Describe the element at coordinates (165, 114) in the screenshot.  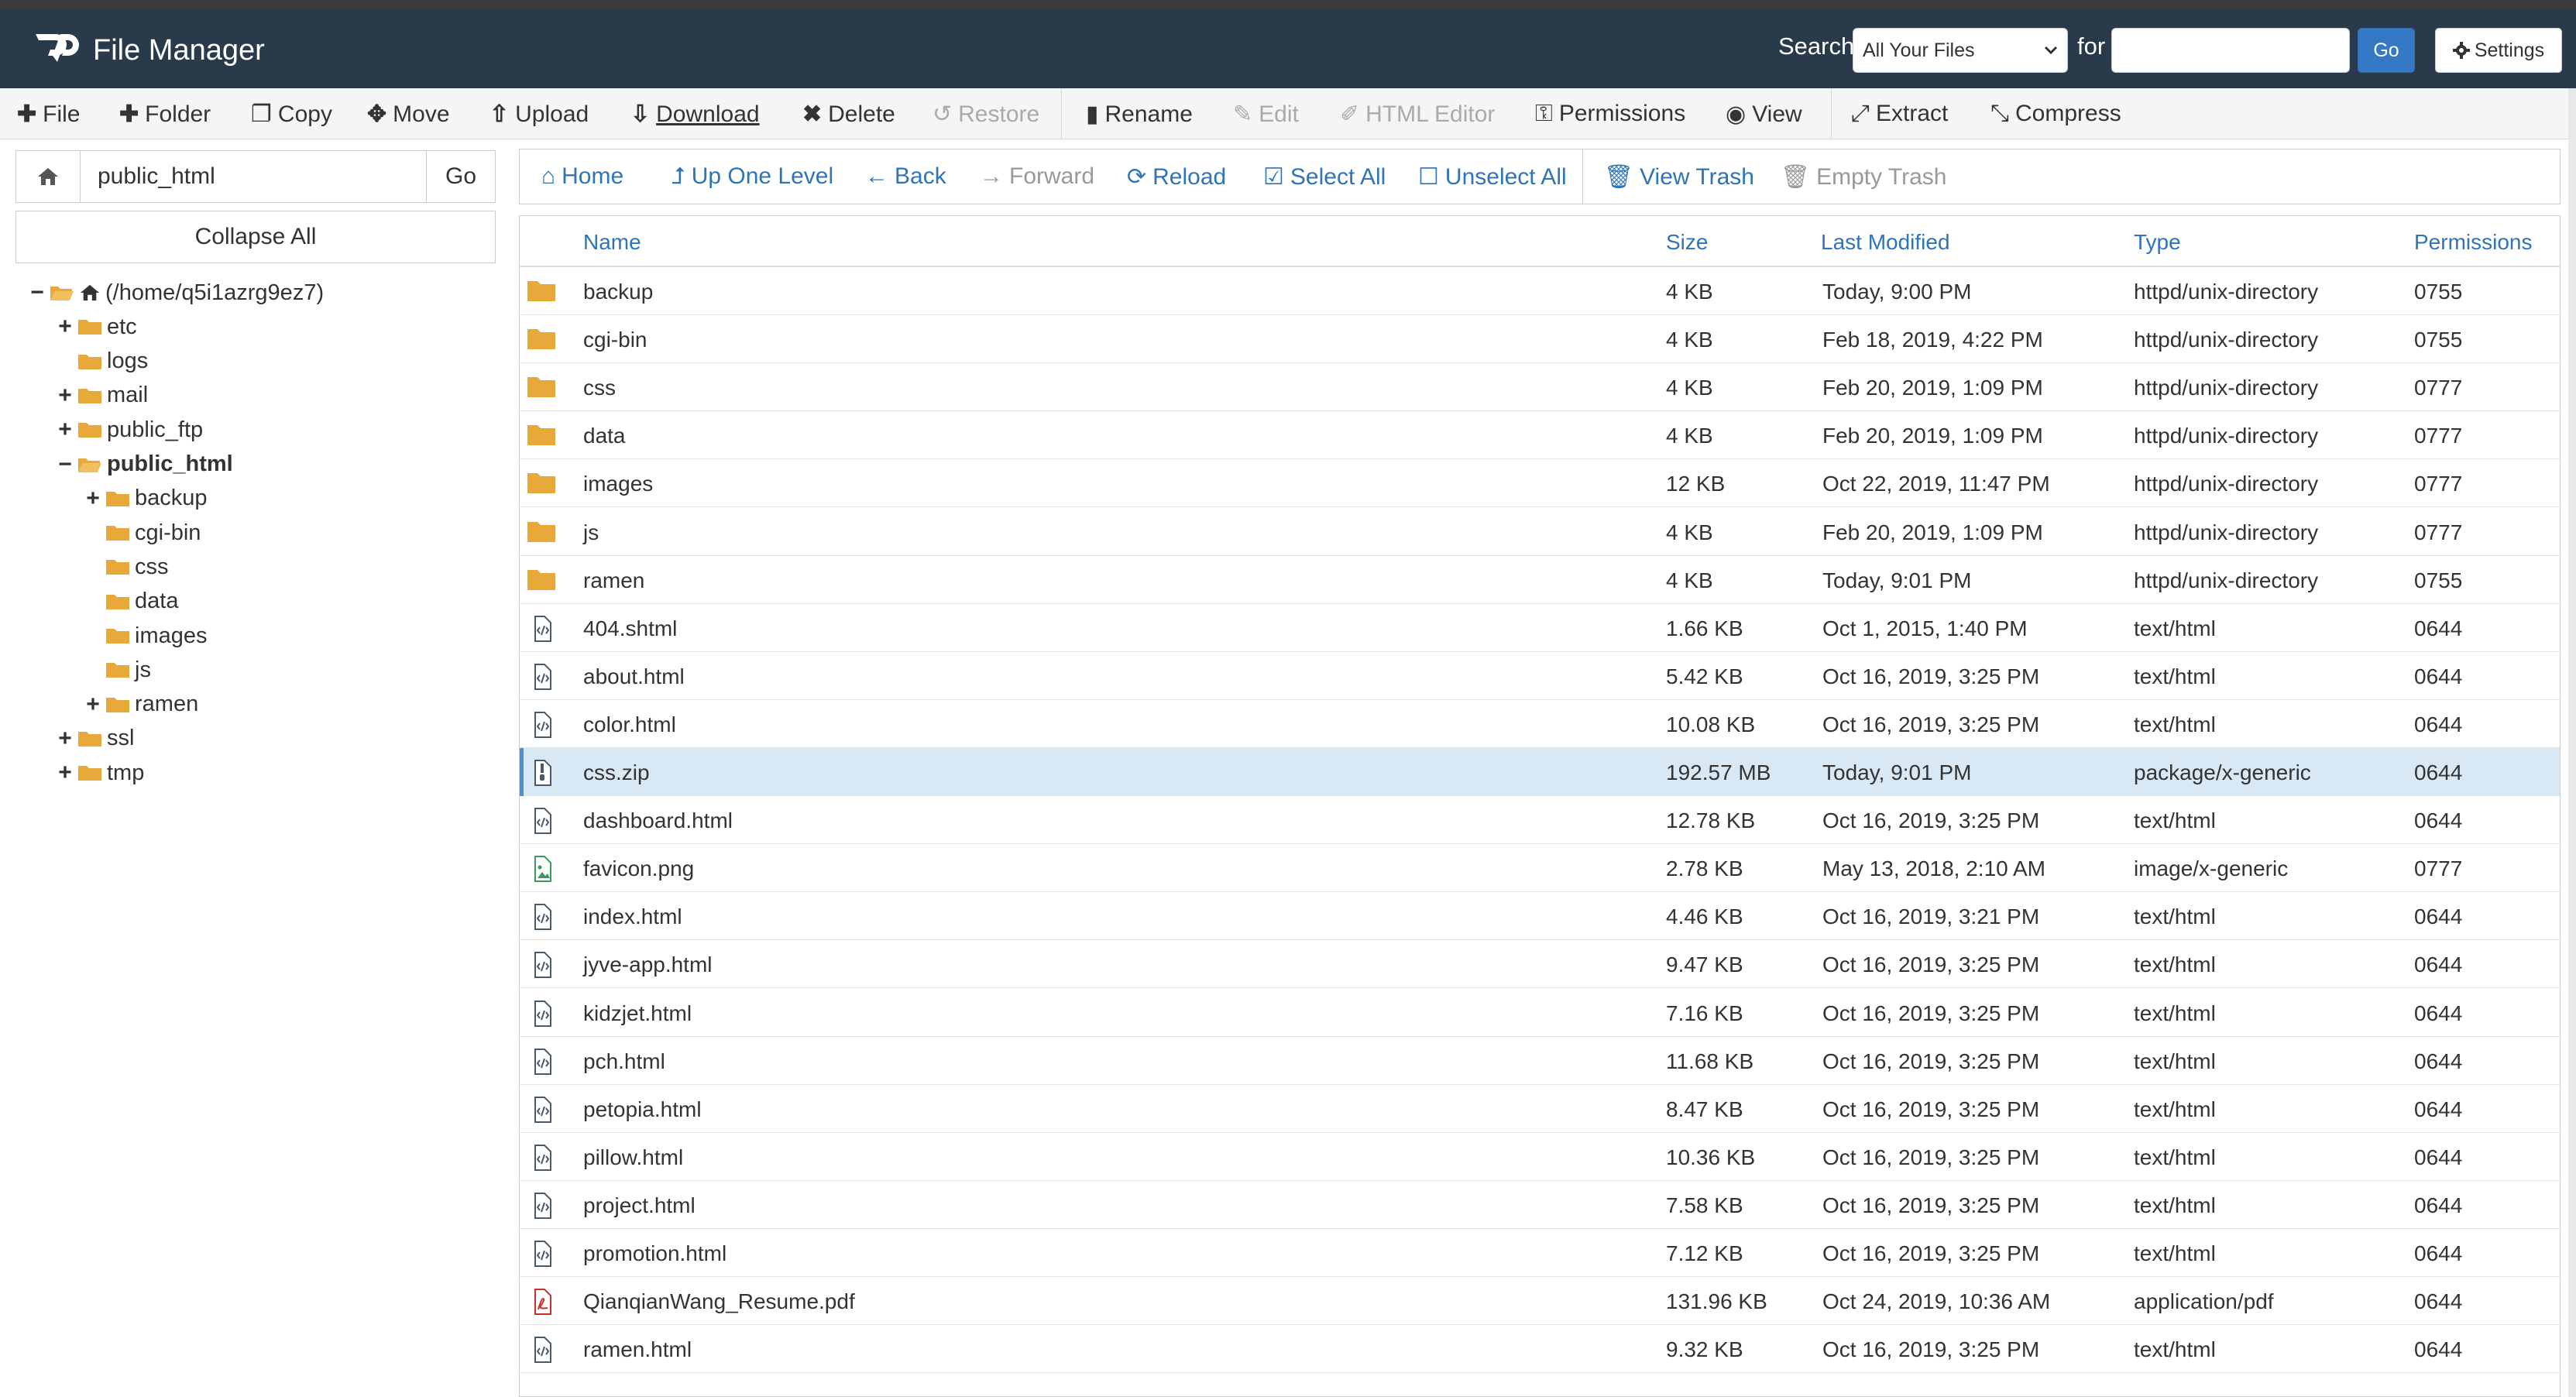
I see `new-folder-button: ✚ Folder` at that location.